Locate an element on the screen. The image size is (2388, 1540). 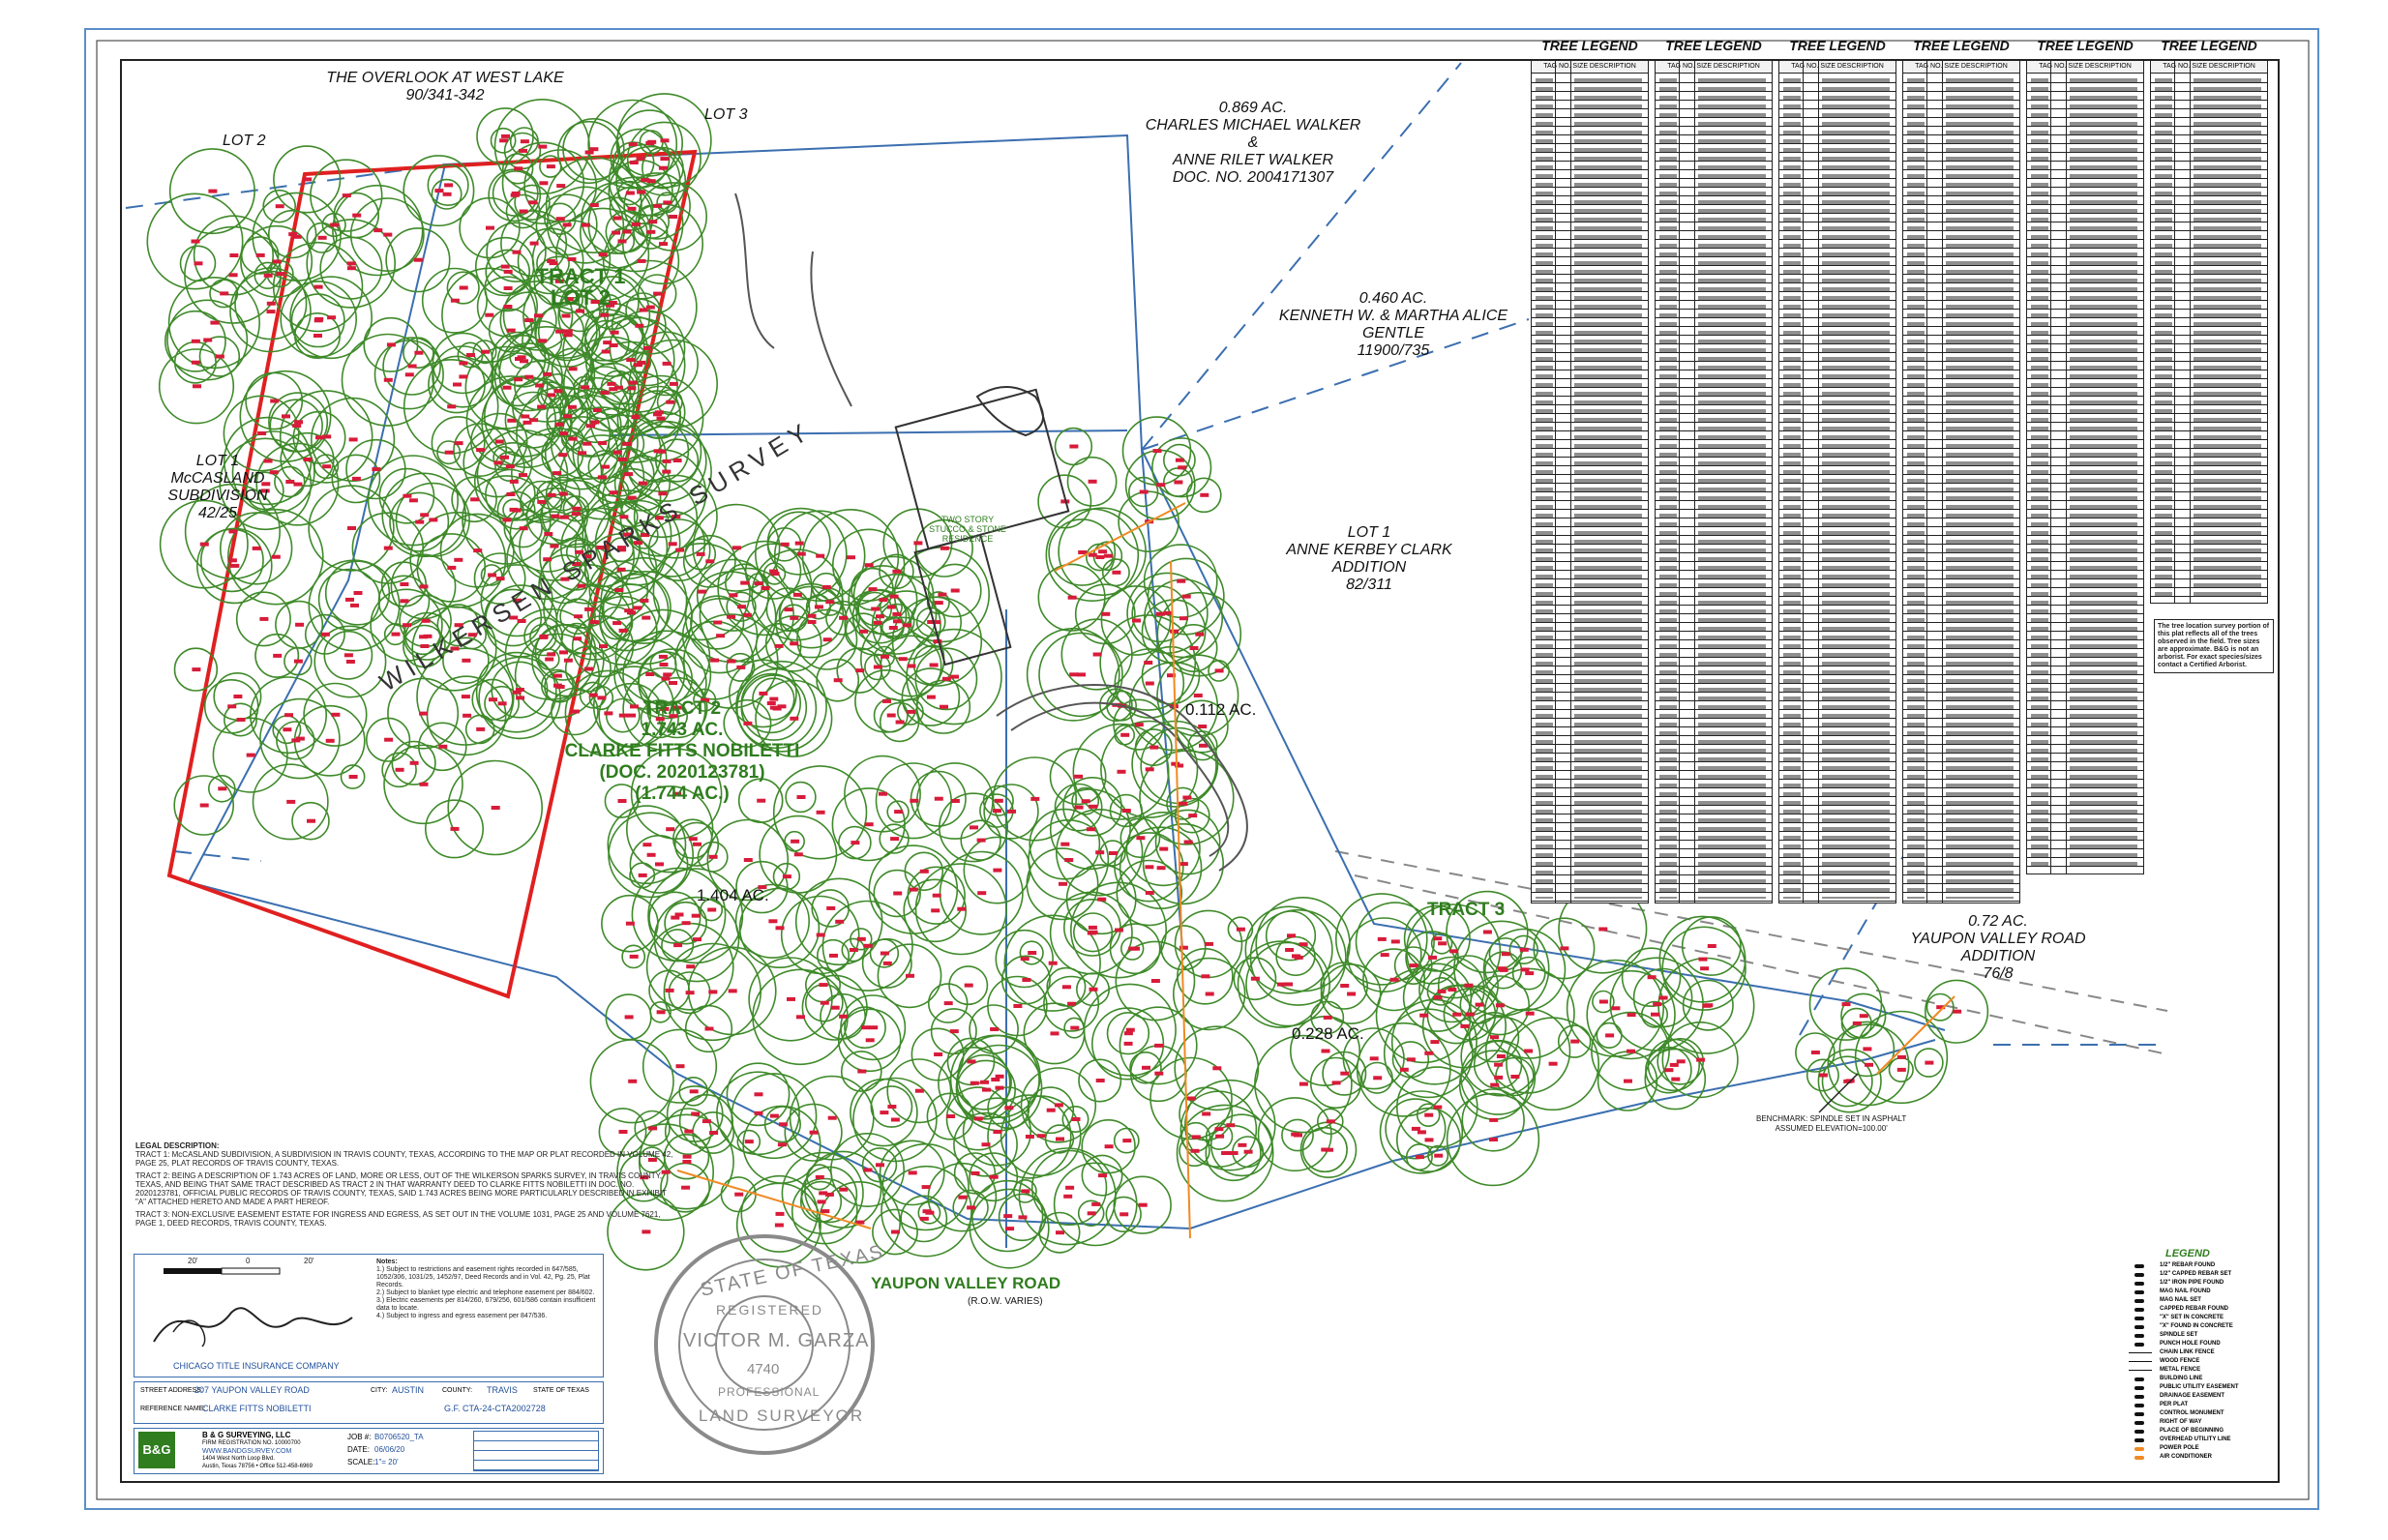
label-residence: TWO STORY STUCCO & STONE RESIDENCE is located at coordinates (967, 529).